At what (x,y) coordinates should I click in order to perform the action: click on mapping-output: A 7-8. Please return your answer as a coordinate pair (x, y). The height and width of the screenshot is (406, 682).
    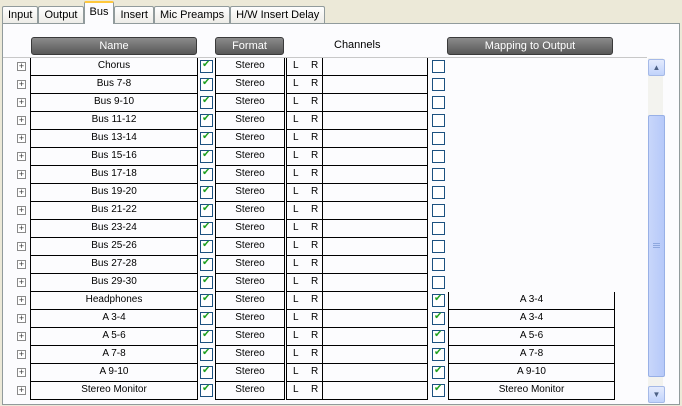
    Looking at the image, I should click on (531, 355).